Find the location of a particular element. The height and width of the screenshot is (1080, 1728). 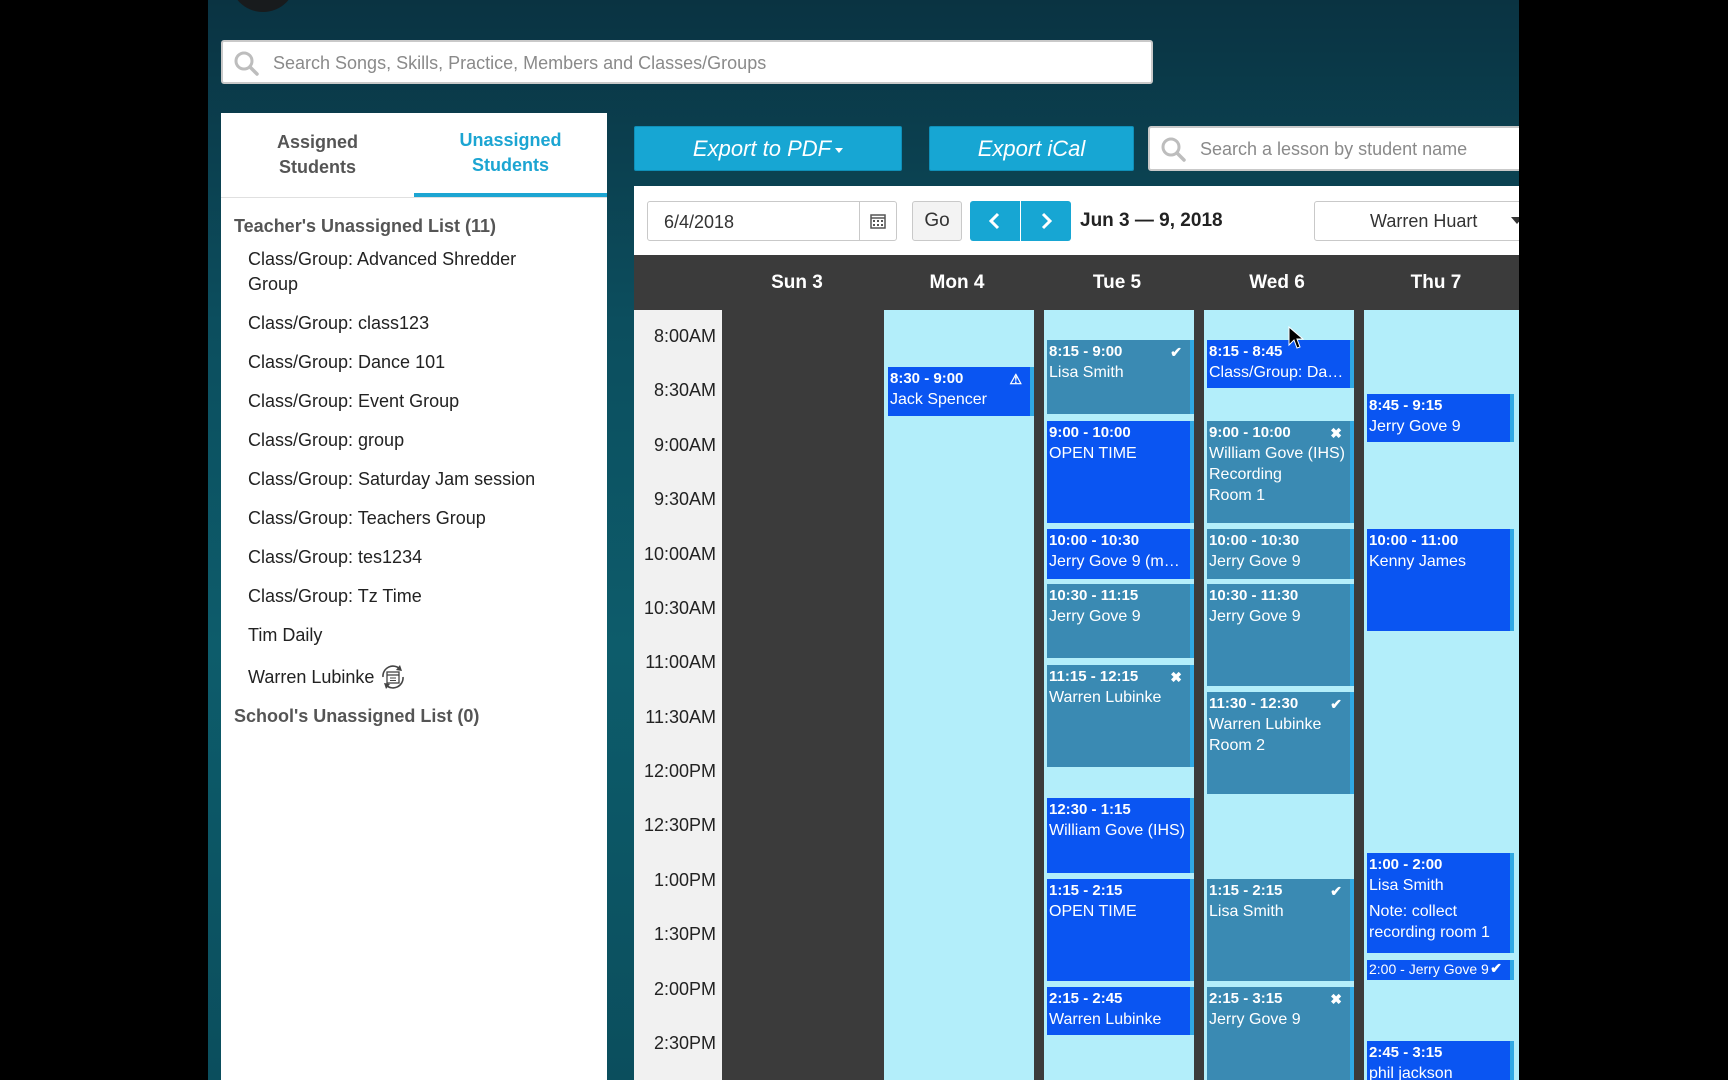

list-item: Class/Group: group is located at coordinates (414, 440).